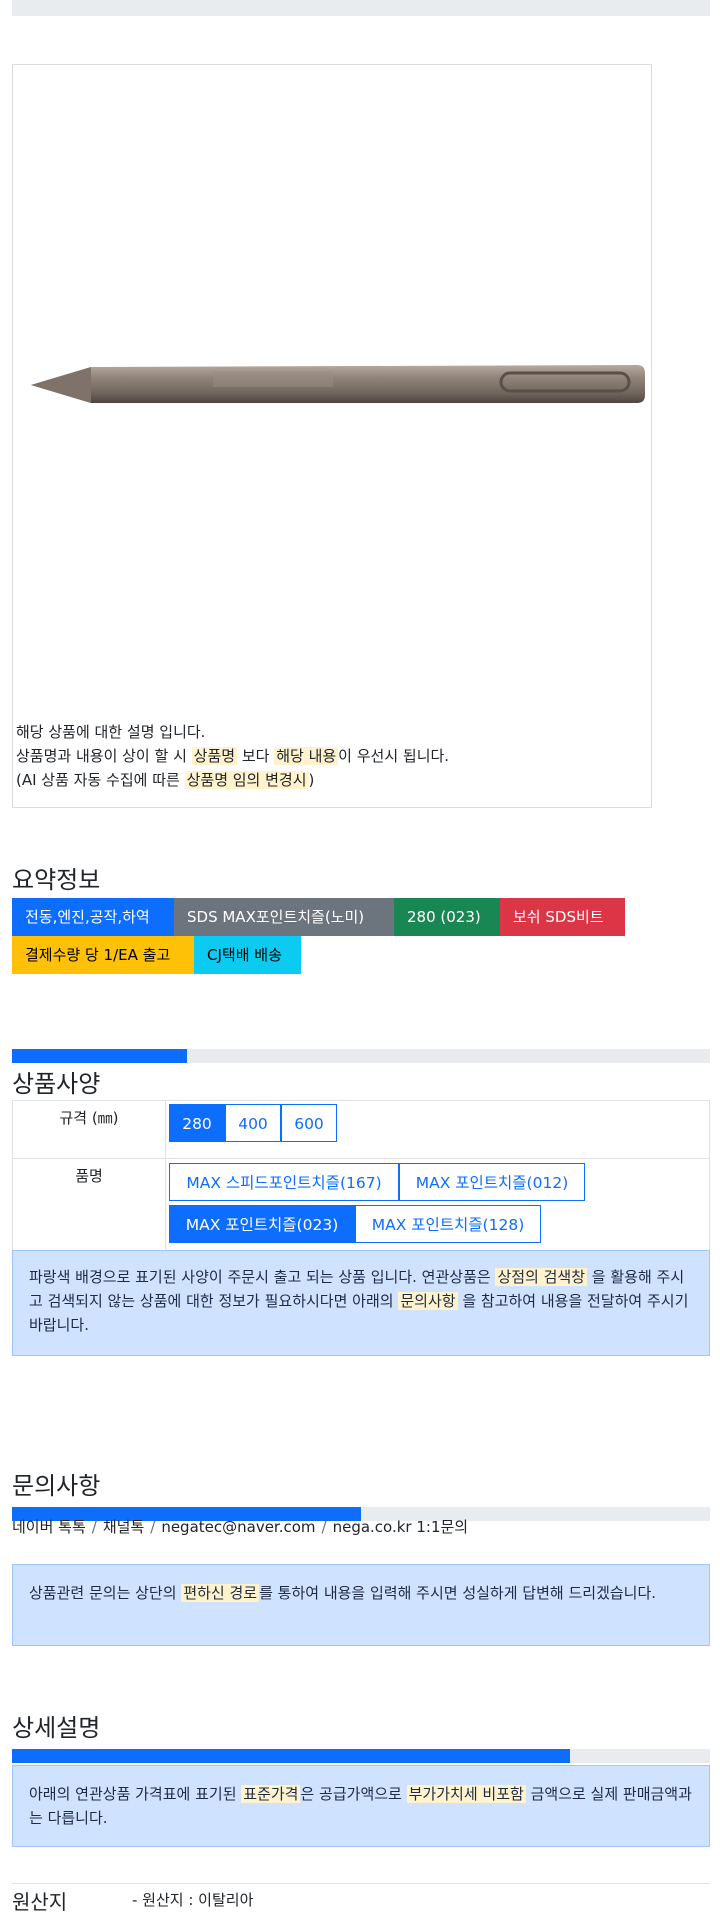 This screenshot has height=1915, width=720. What do you see at coordinates (353, 1794) in the screenshot?
I see `text: 은 공급가액으로` at bounding box center [353, 1794].